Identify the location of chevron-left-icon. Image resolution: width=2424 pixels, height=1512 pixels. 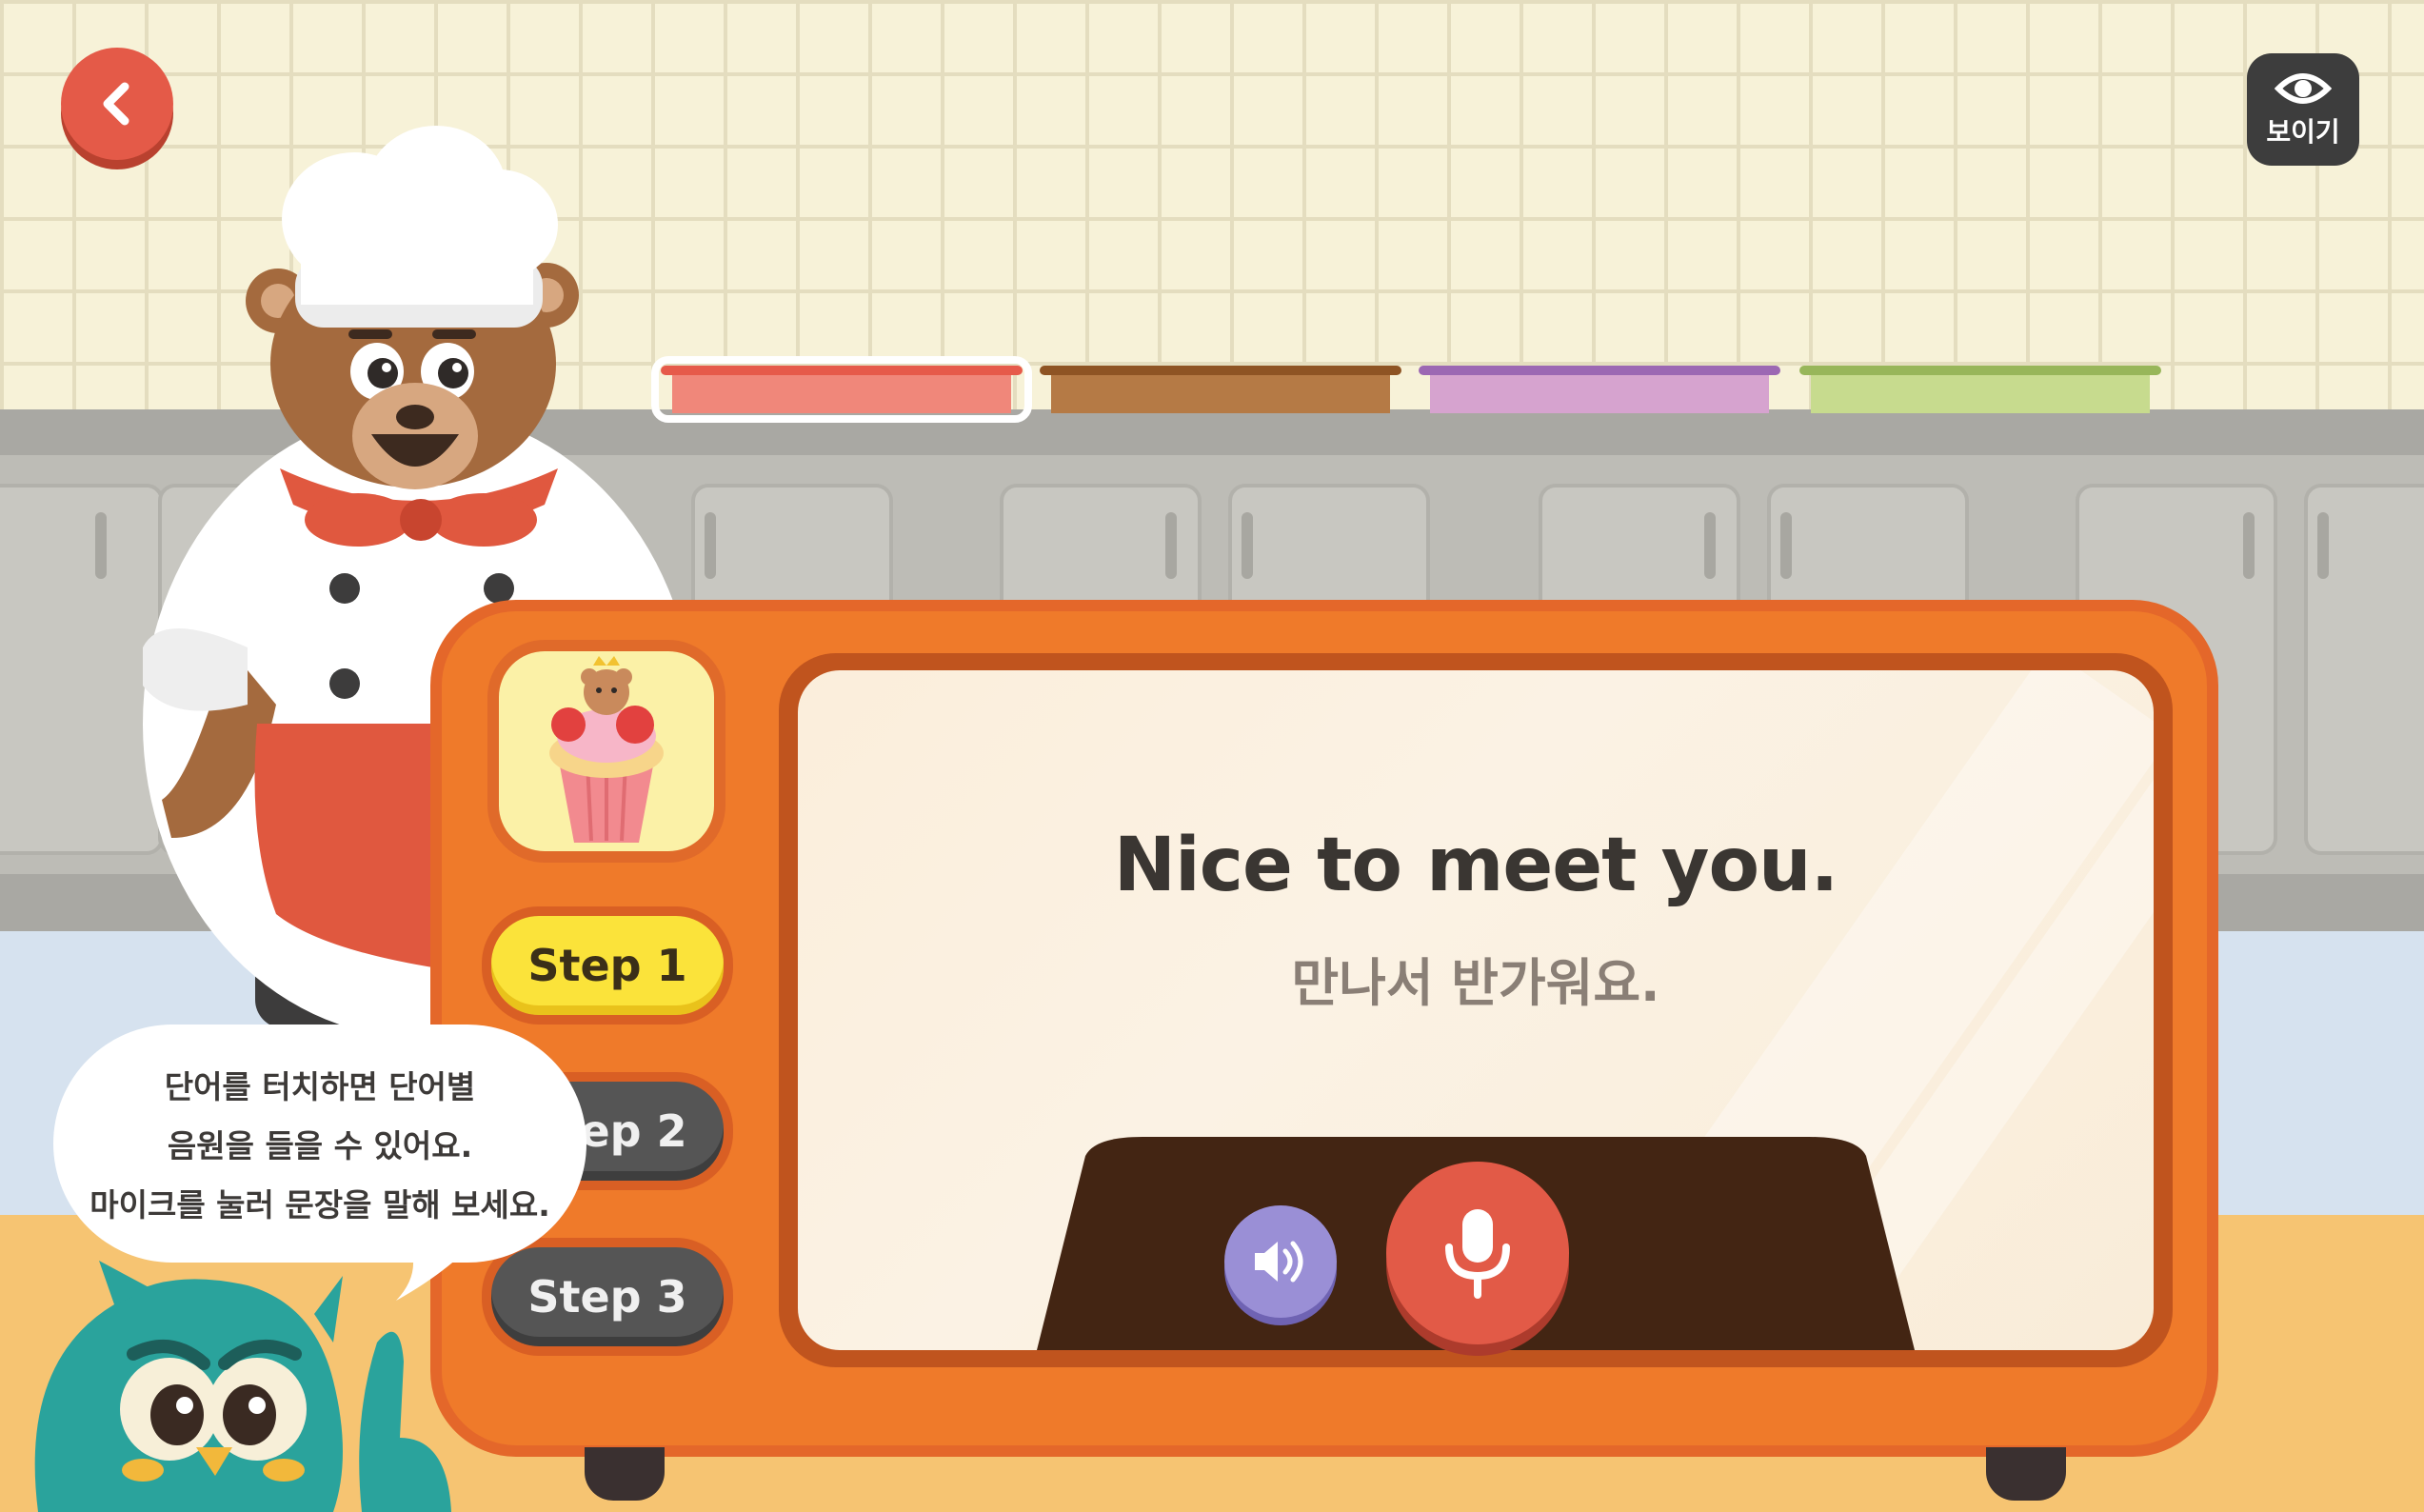
(116, 104).